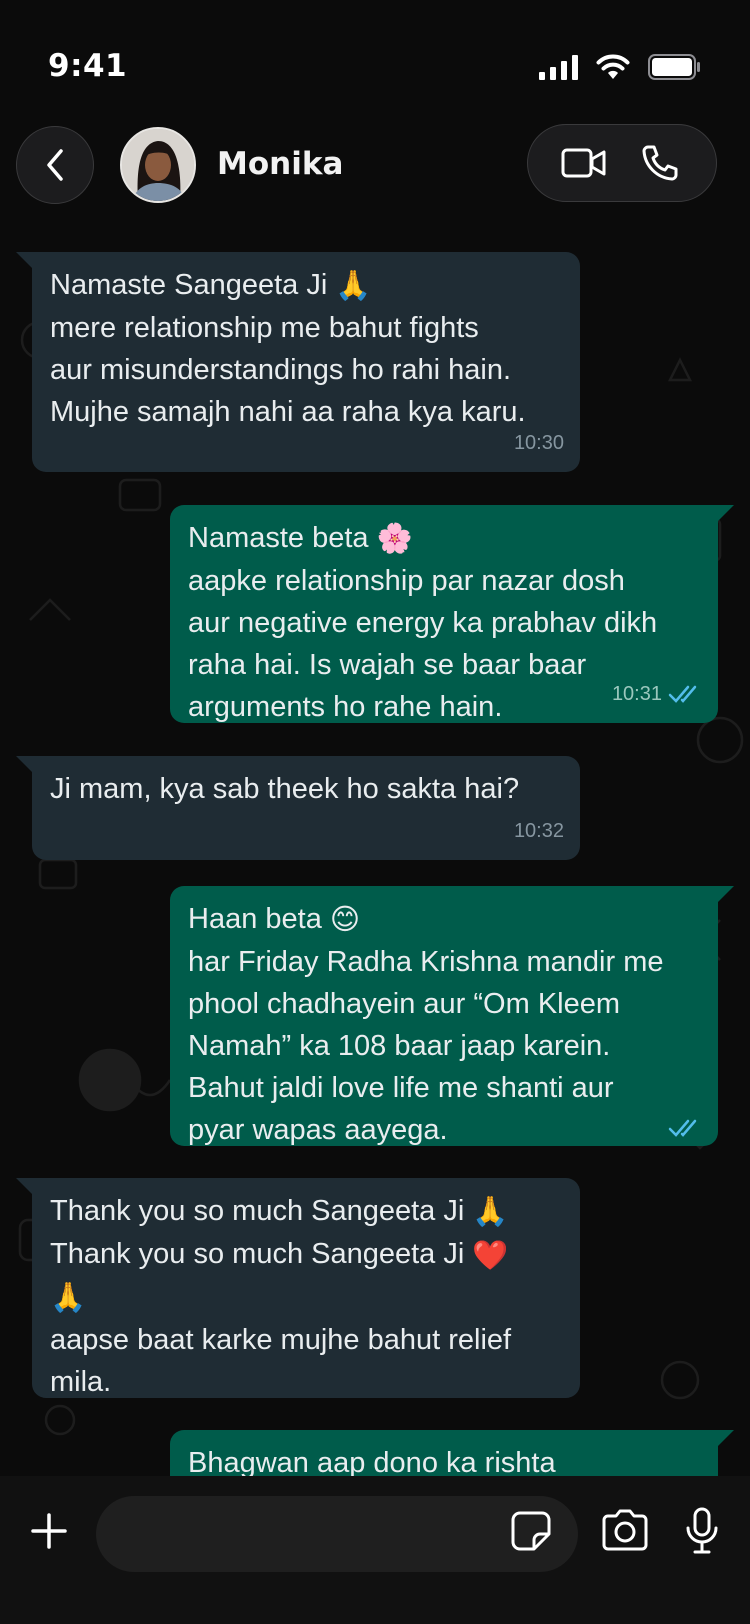 The image size is (750, 1624). What do you see at coordinates (622, 163) in the screenshot?
I see `call-actions` at bounding box center [622, 163].